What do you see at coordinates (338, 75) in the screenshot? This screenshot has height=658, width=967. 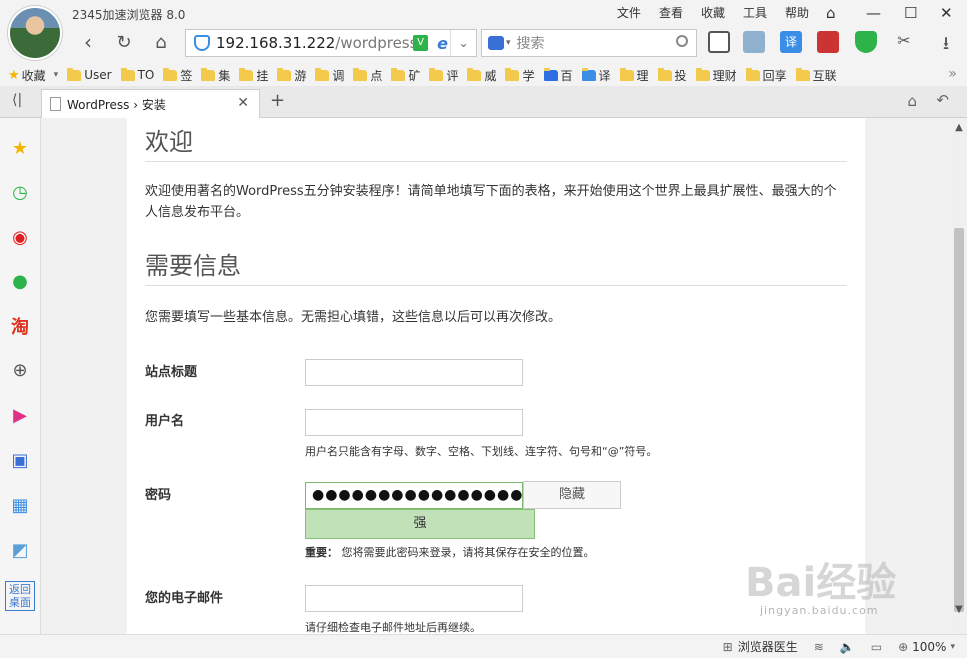 I see `bookmark-label: 调` at bounding box center [338, 75].